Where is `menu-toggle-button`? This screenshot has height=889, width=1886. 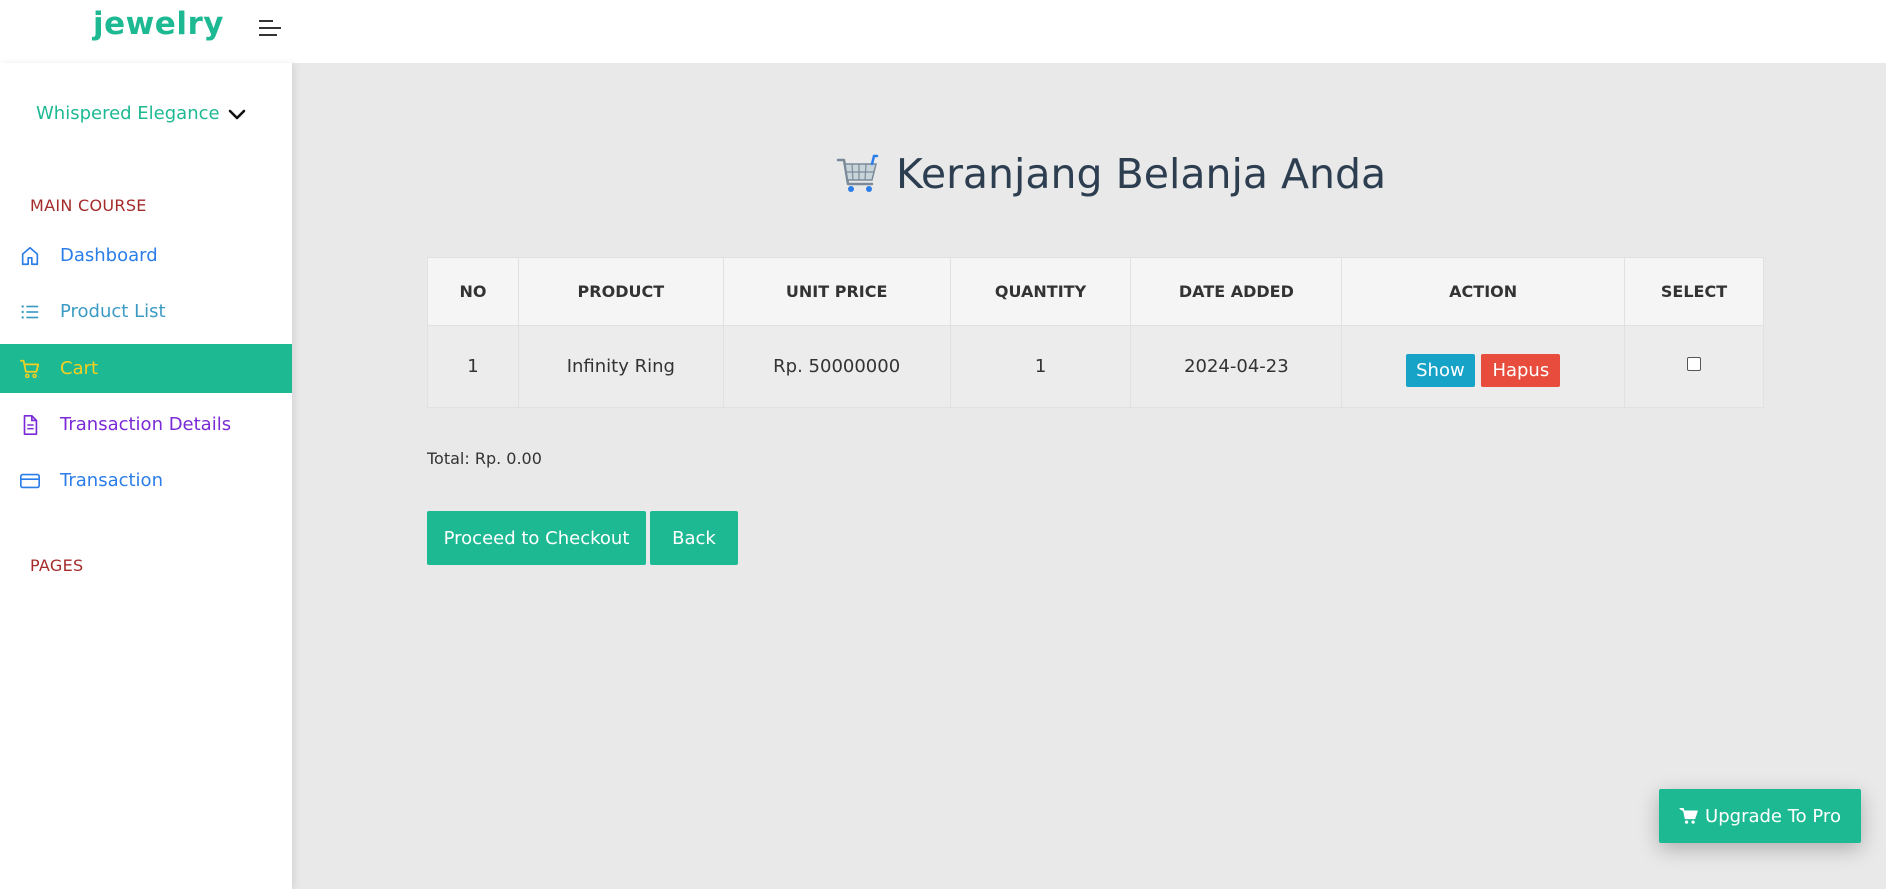 menu-toggle-button is located at coordinates (270, 28).